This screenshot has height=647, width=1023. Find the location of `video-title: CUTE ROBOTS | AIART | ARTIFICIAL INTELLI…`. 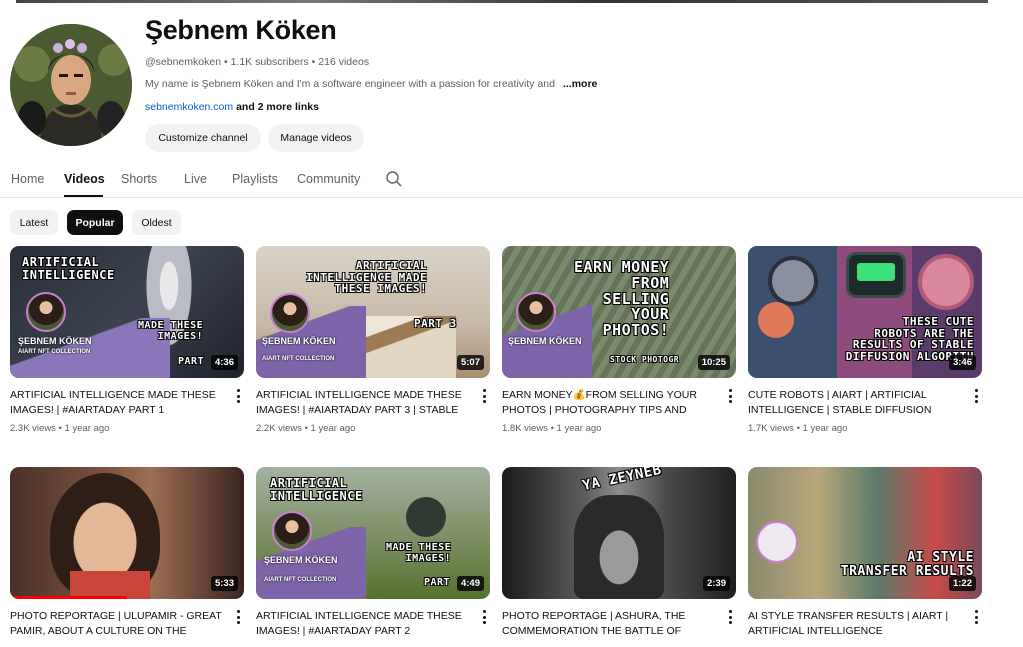

video-title: CUTE ROBOTS | AIART | ARTIFICIAL INTELLI… is located at coordinates (855, 403).